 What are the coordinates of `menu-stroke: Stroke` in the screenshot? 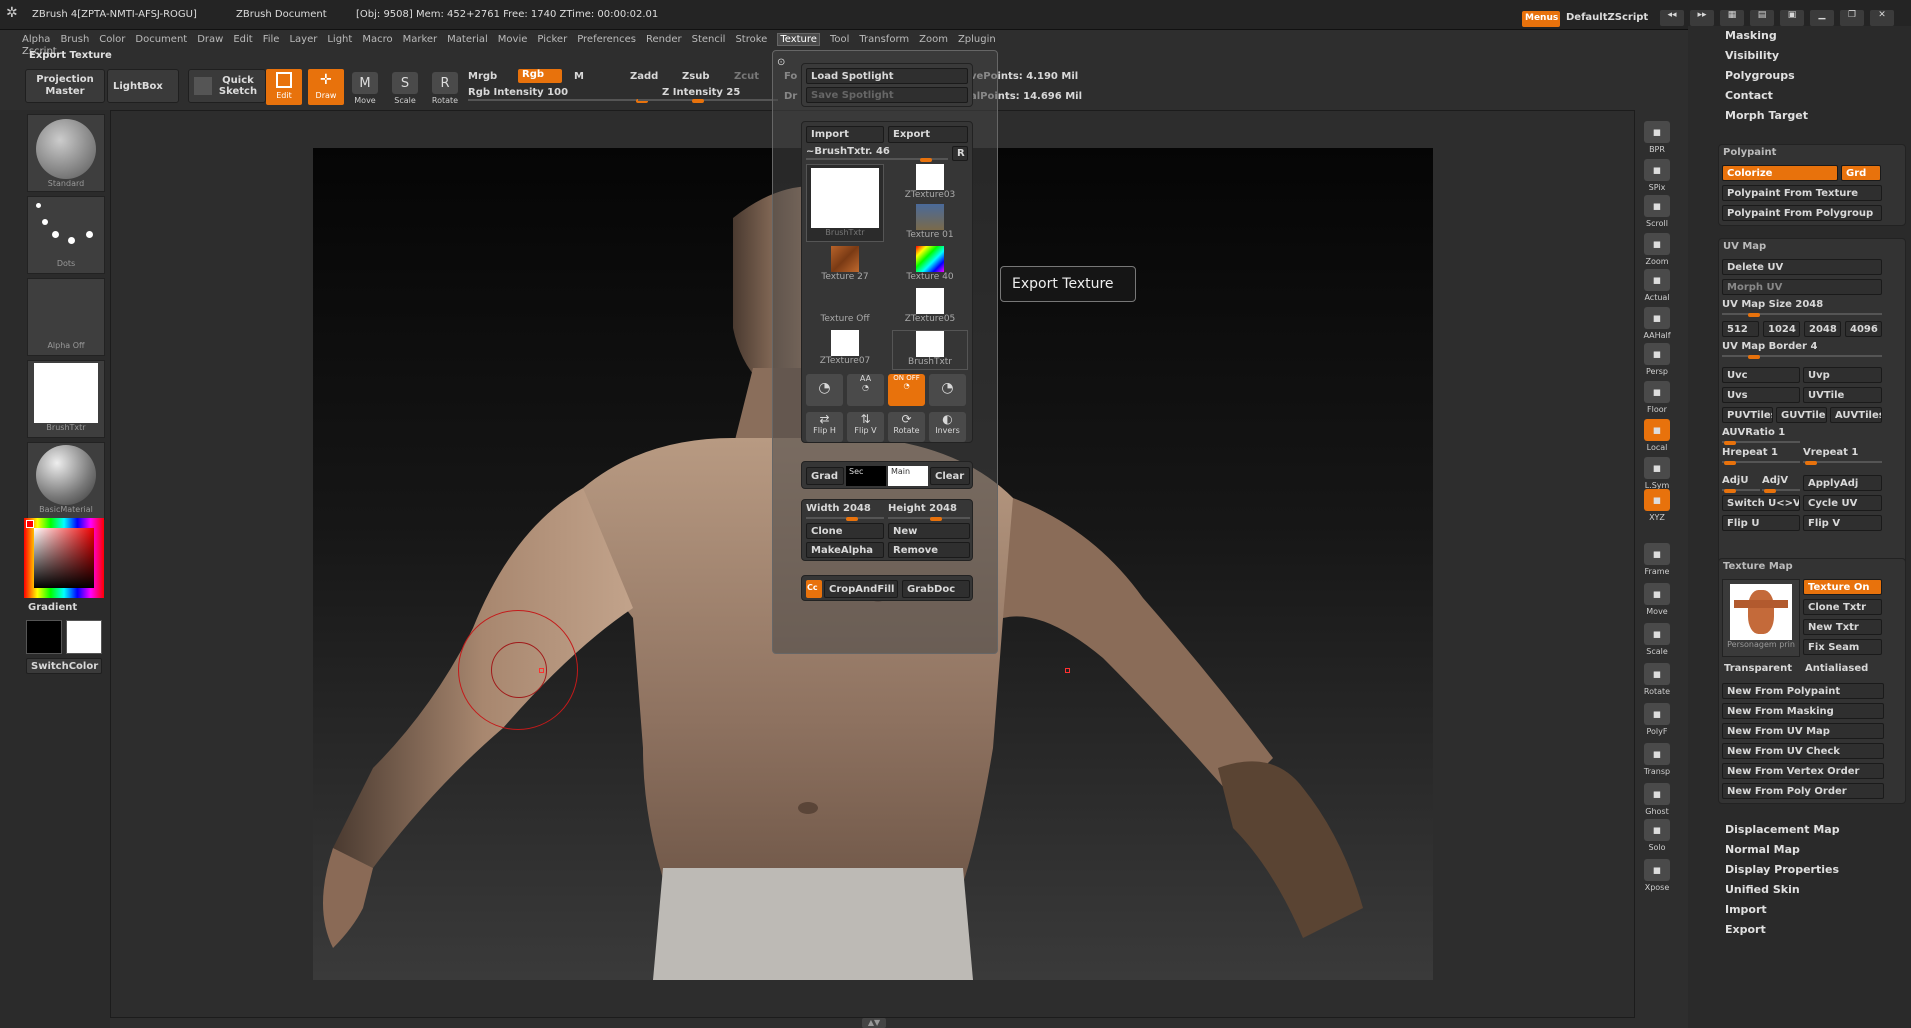 It's located at (751, 39).